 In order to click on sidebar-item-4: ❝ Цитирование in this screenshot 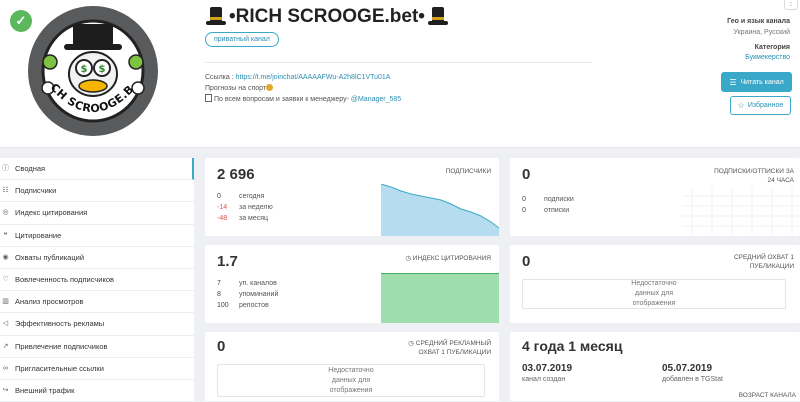, I will do `click(97, 236)`.